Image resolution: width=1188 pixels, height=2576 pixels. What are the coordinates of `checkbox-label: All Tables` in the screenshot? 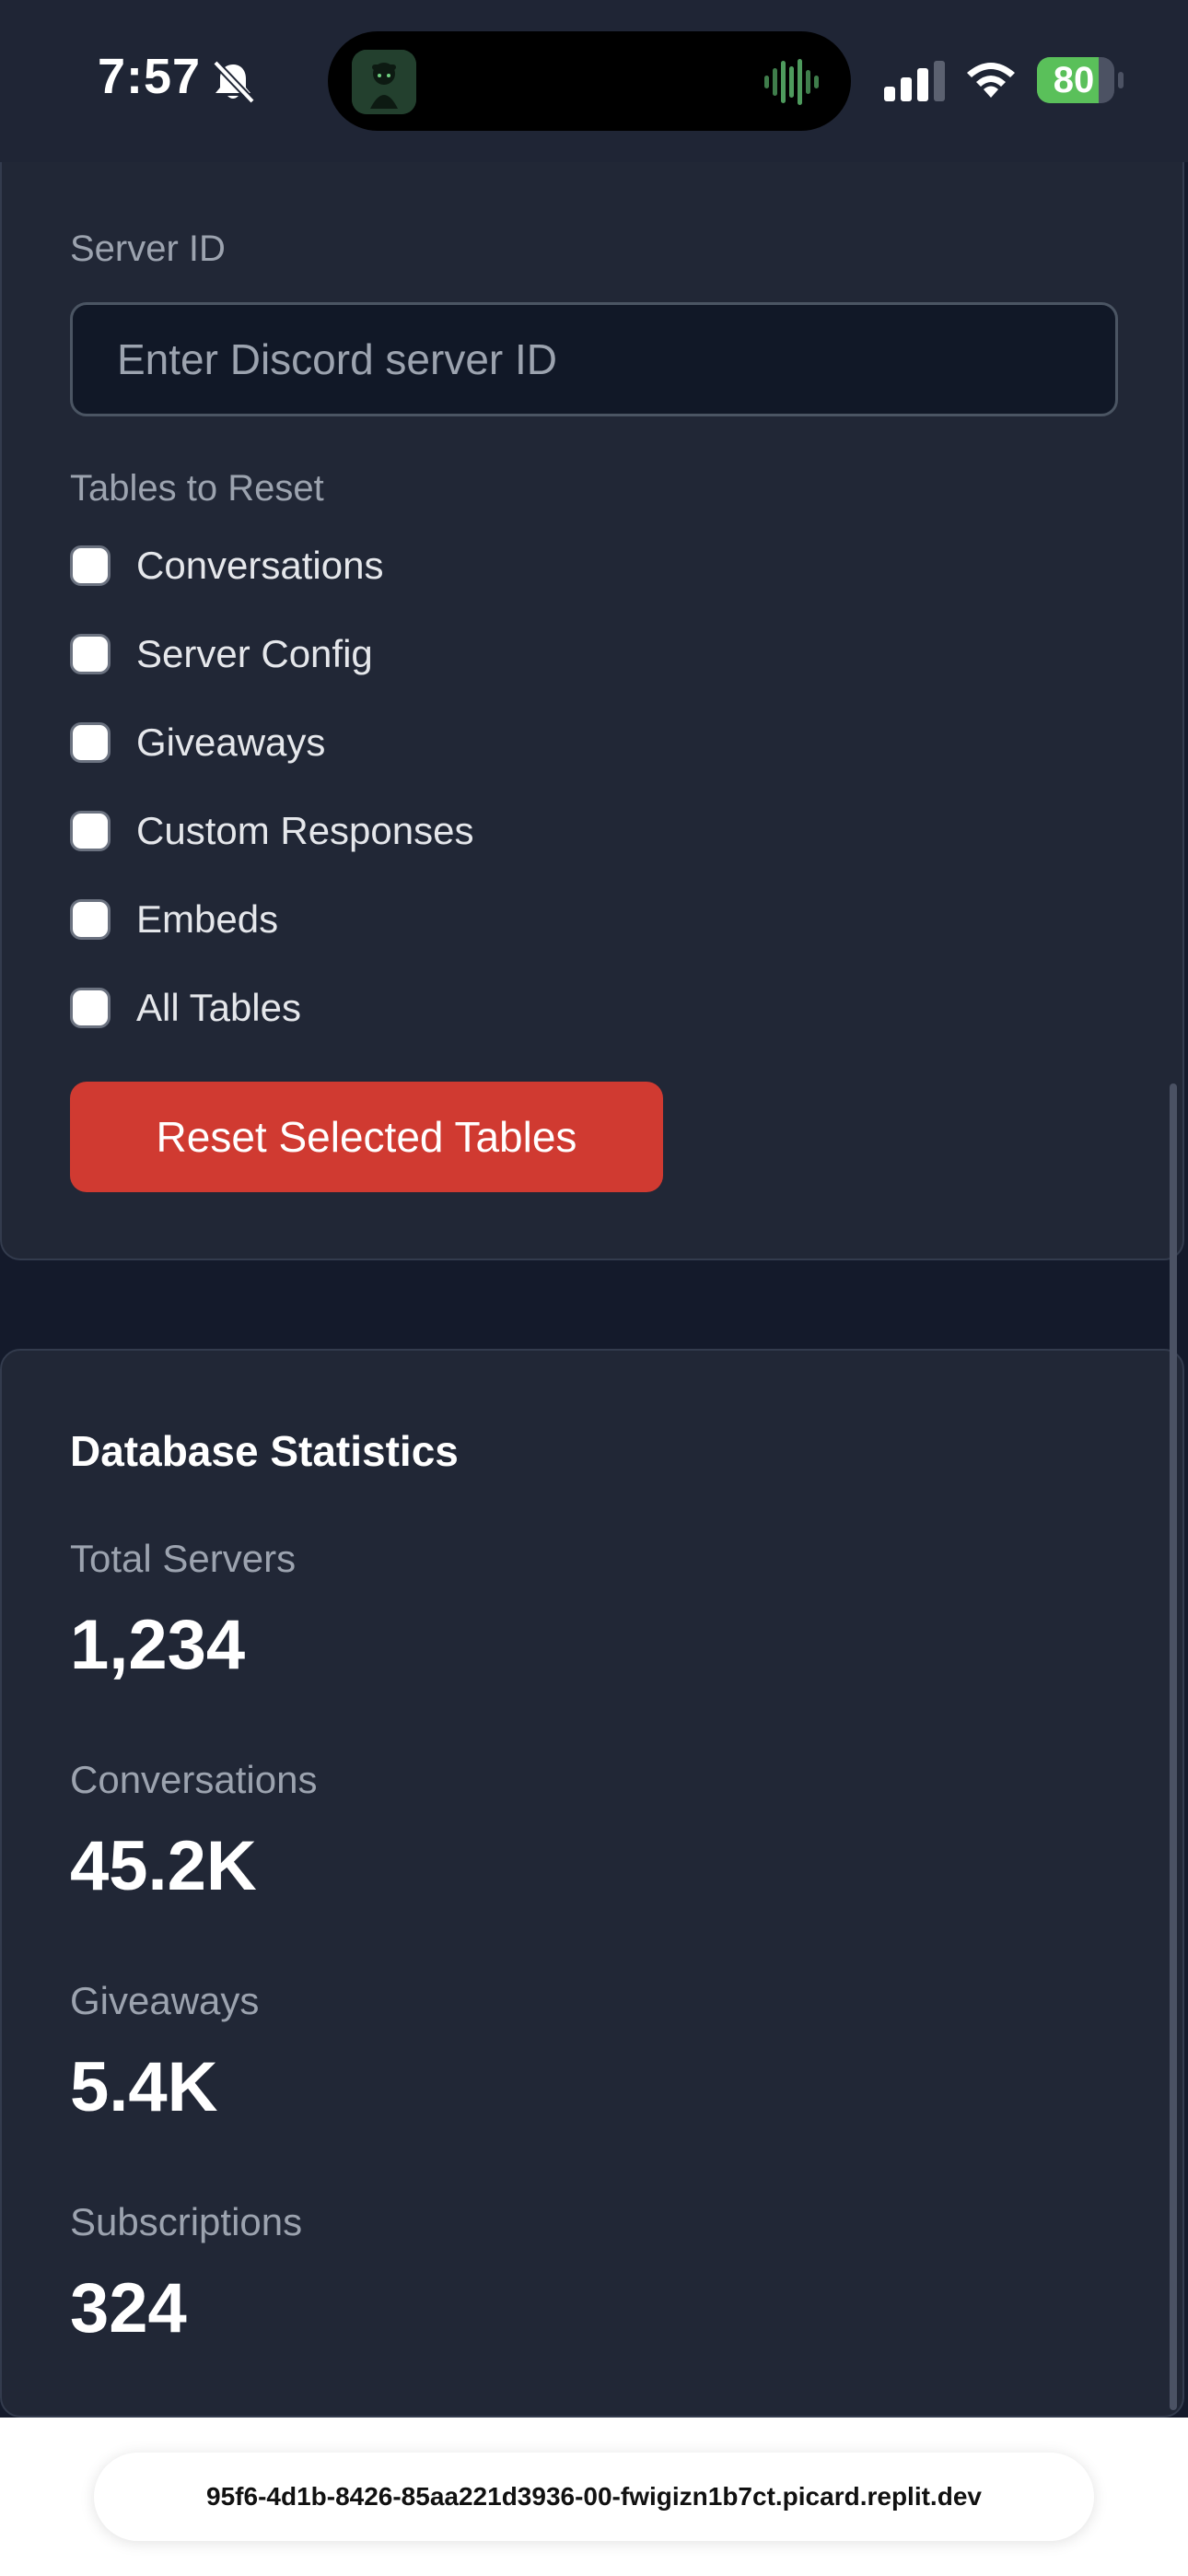 It's located at (218, 1008).